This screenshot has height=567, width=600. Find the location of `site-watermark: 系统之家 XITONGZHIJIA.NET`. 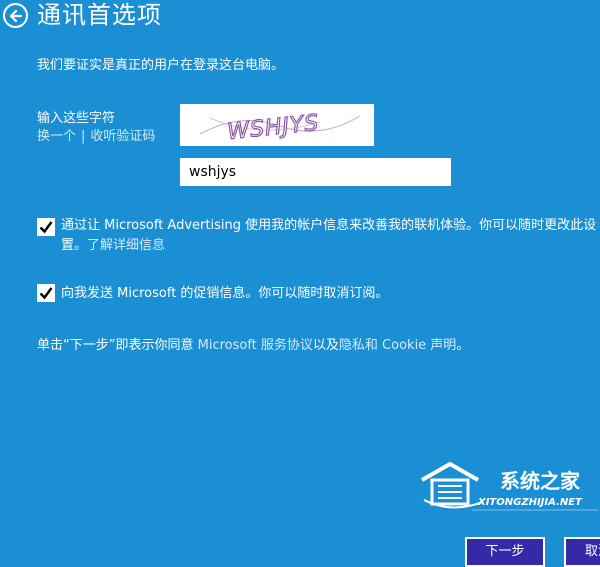

site-watermark: 系统之家 XITONGZHIJIA.NET is located at coordinates (506, 487).